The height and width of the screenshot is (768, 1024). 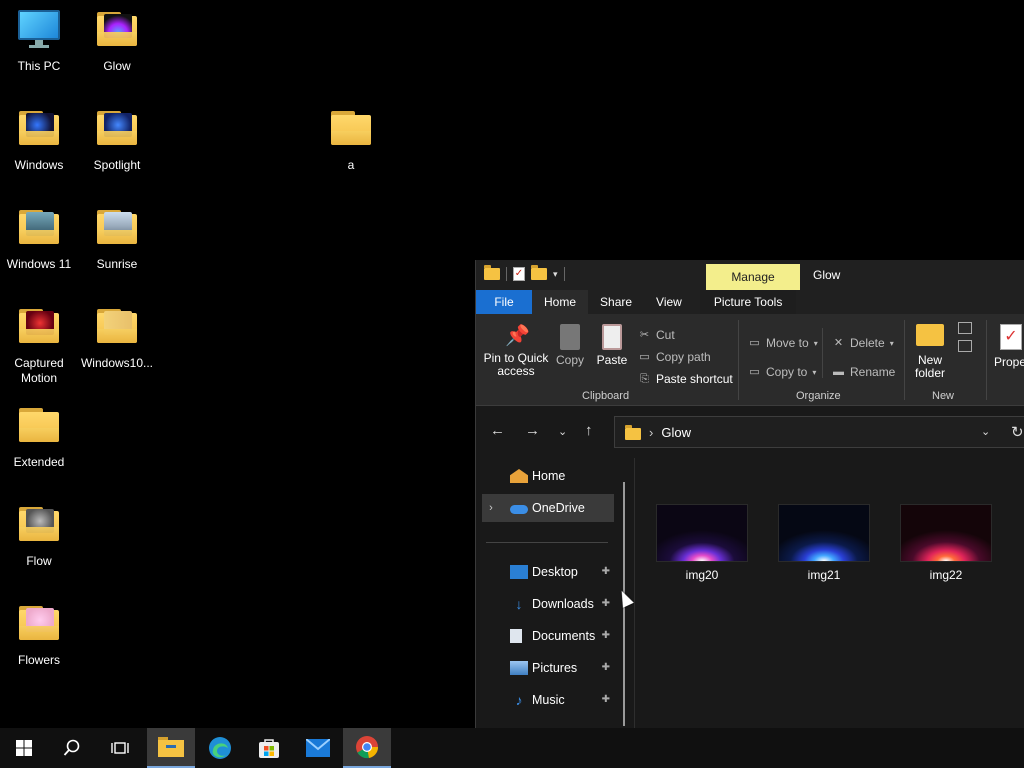 What do you see at coordinates (39, 439) in the screenshot?
I see `desktop-icon-extended: Extended` at bounding box center [39, 439].